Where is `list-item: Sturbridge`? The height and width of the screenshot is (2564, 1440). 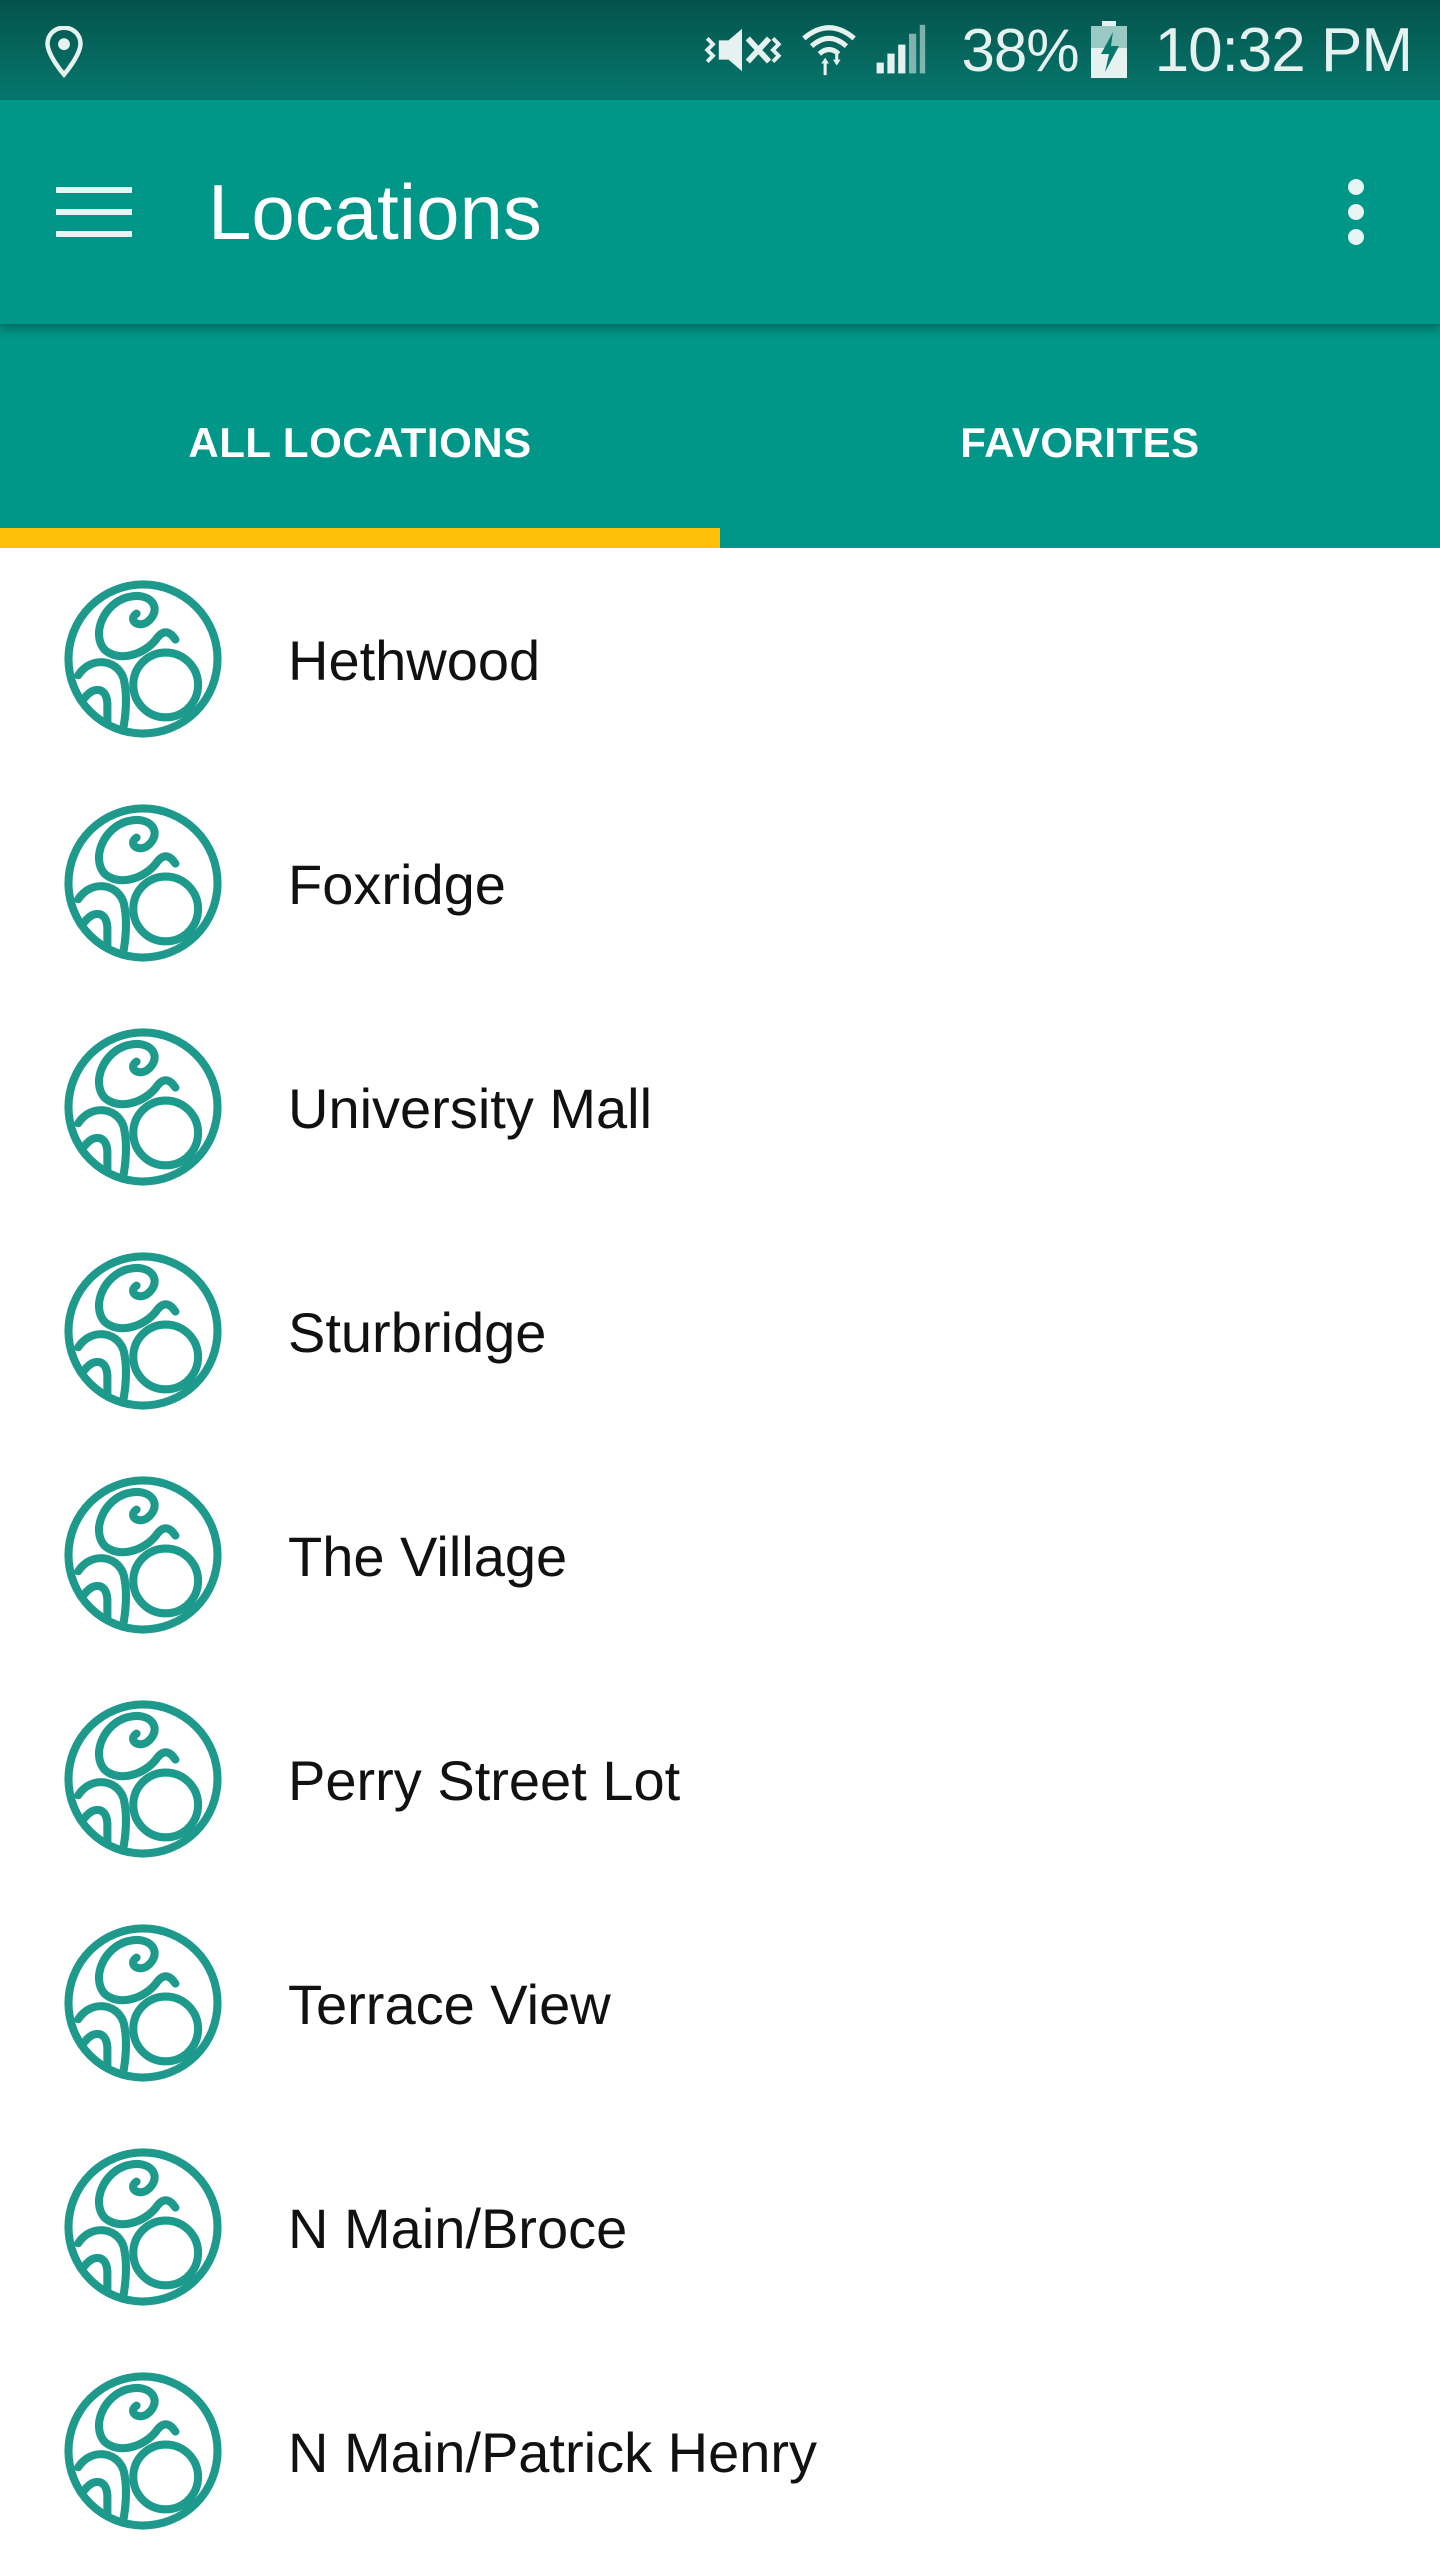 list-item: Sturbridge is located at coordinates (720, 1332).